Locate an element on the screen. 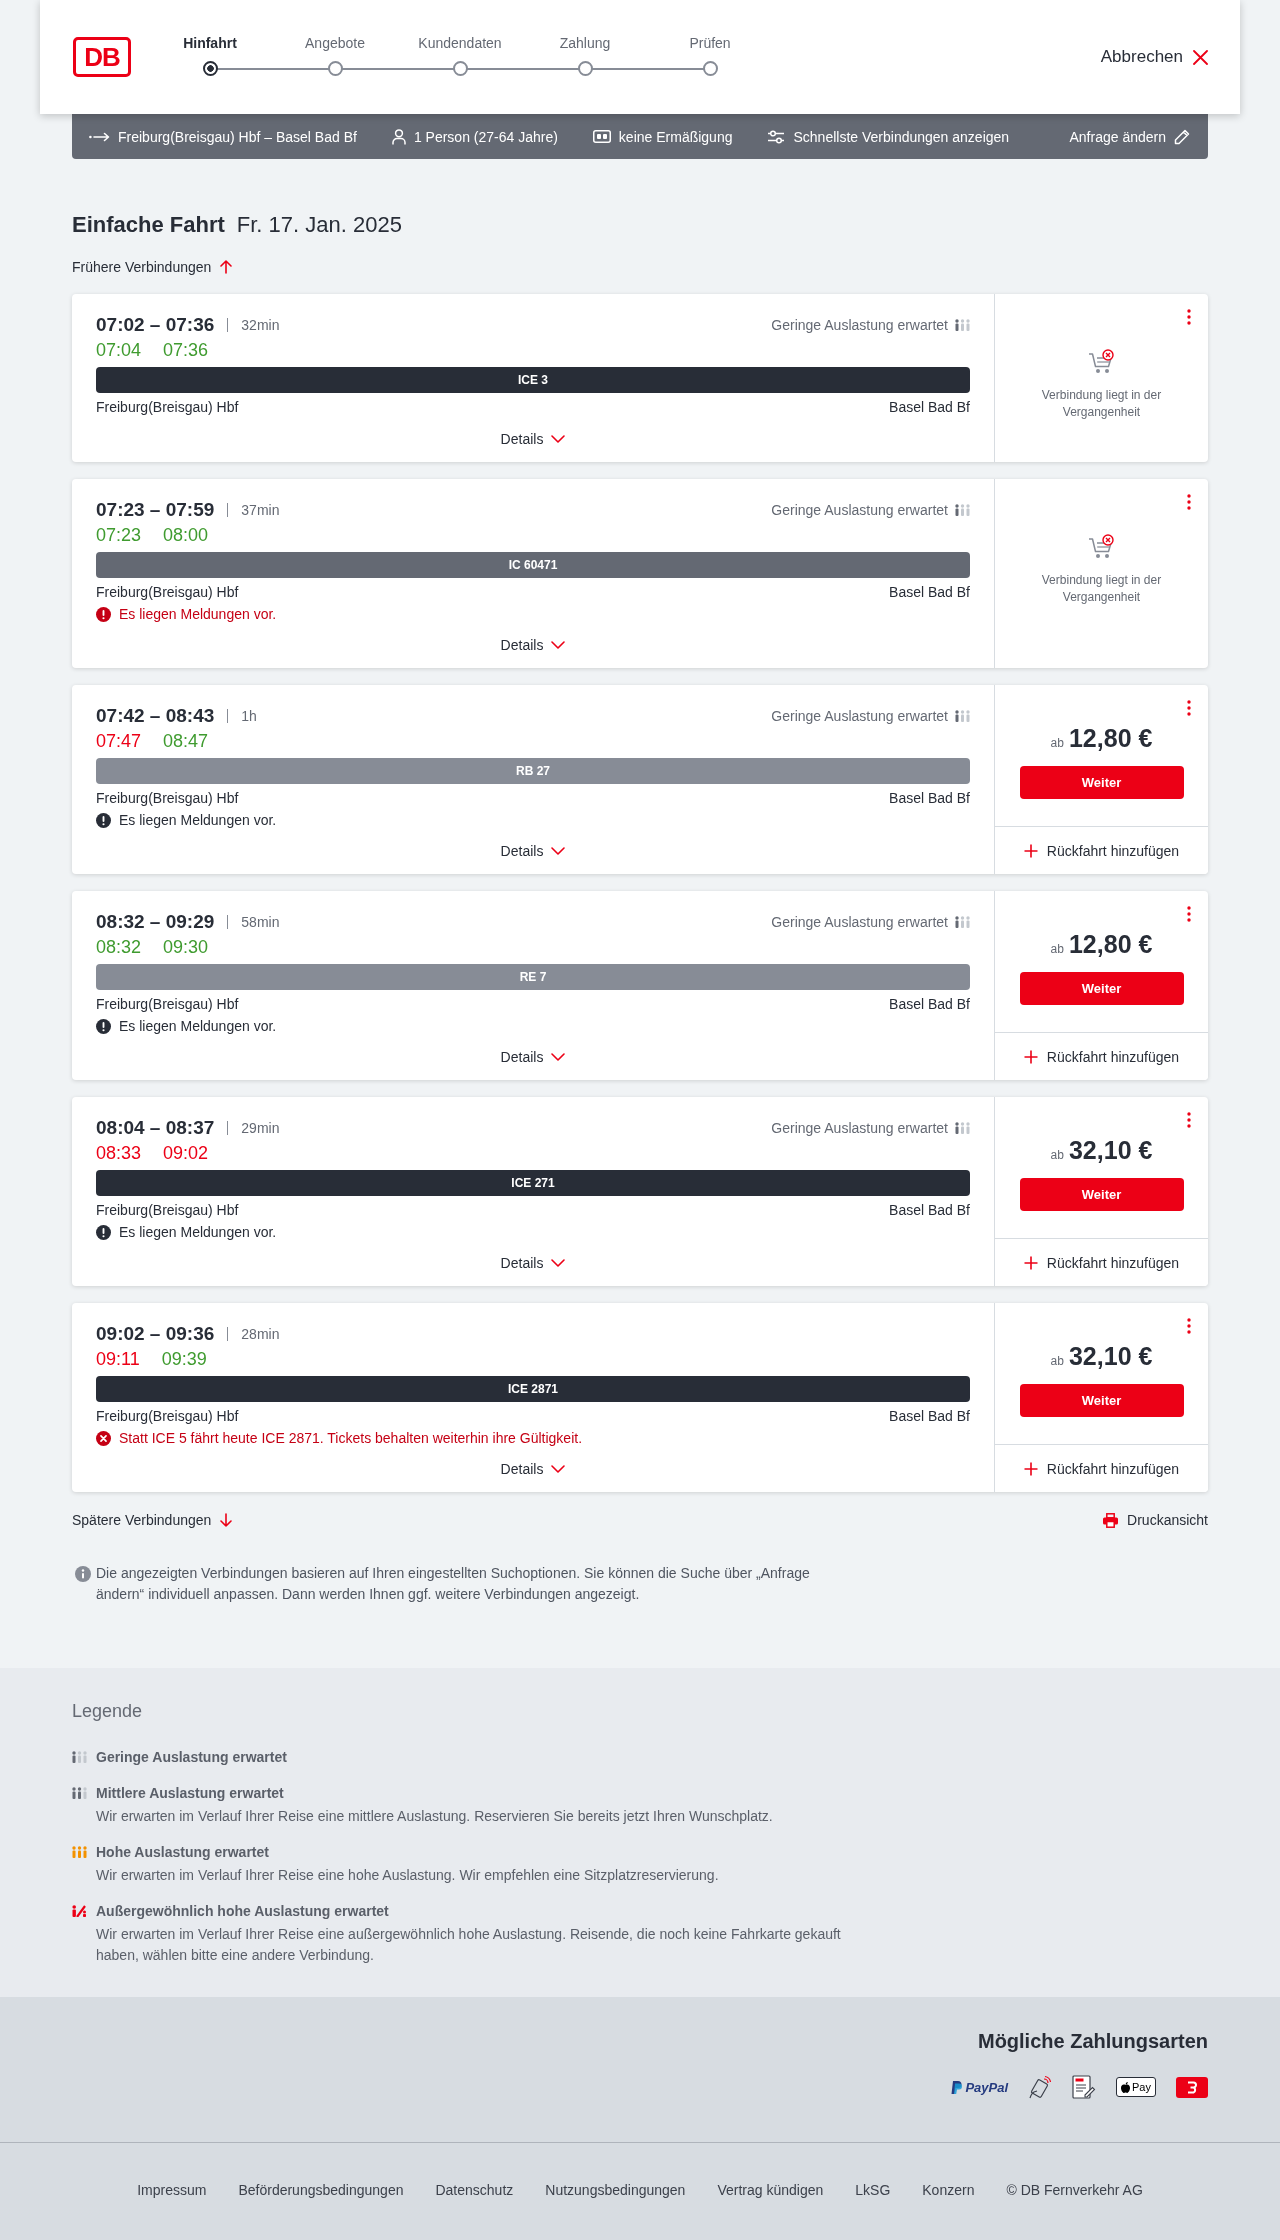 This screenshot has width=1280, height=2240. time-range: 07:02 – 07:36 is located at coordinates (155, 325).